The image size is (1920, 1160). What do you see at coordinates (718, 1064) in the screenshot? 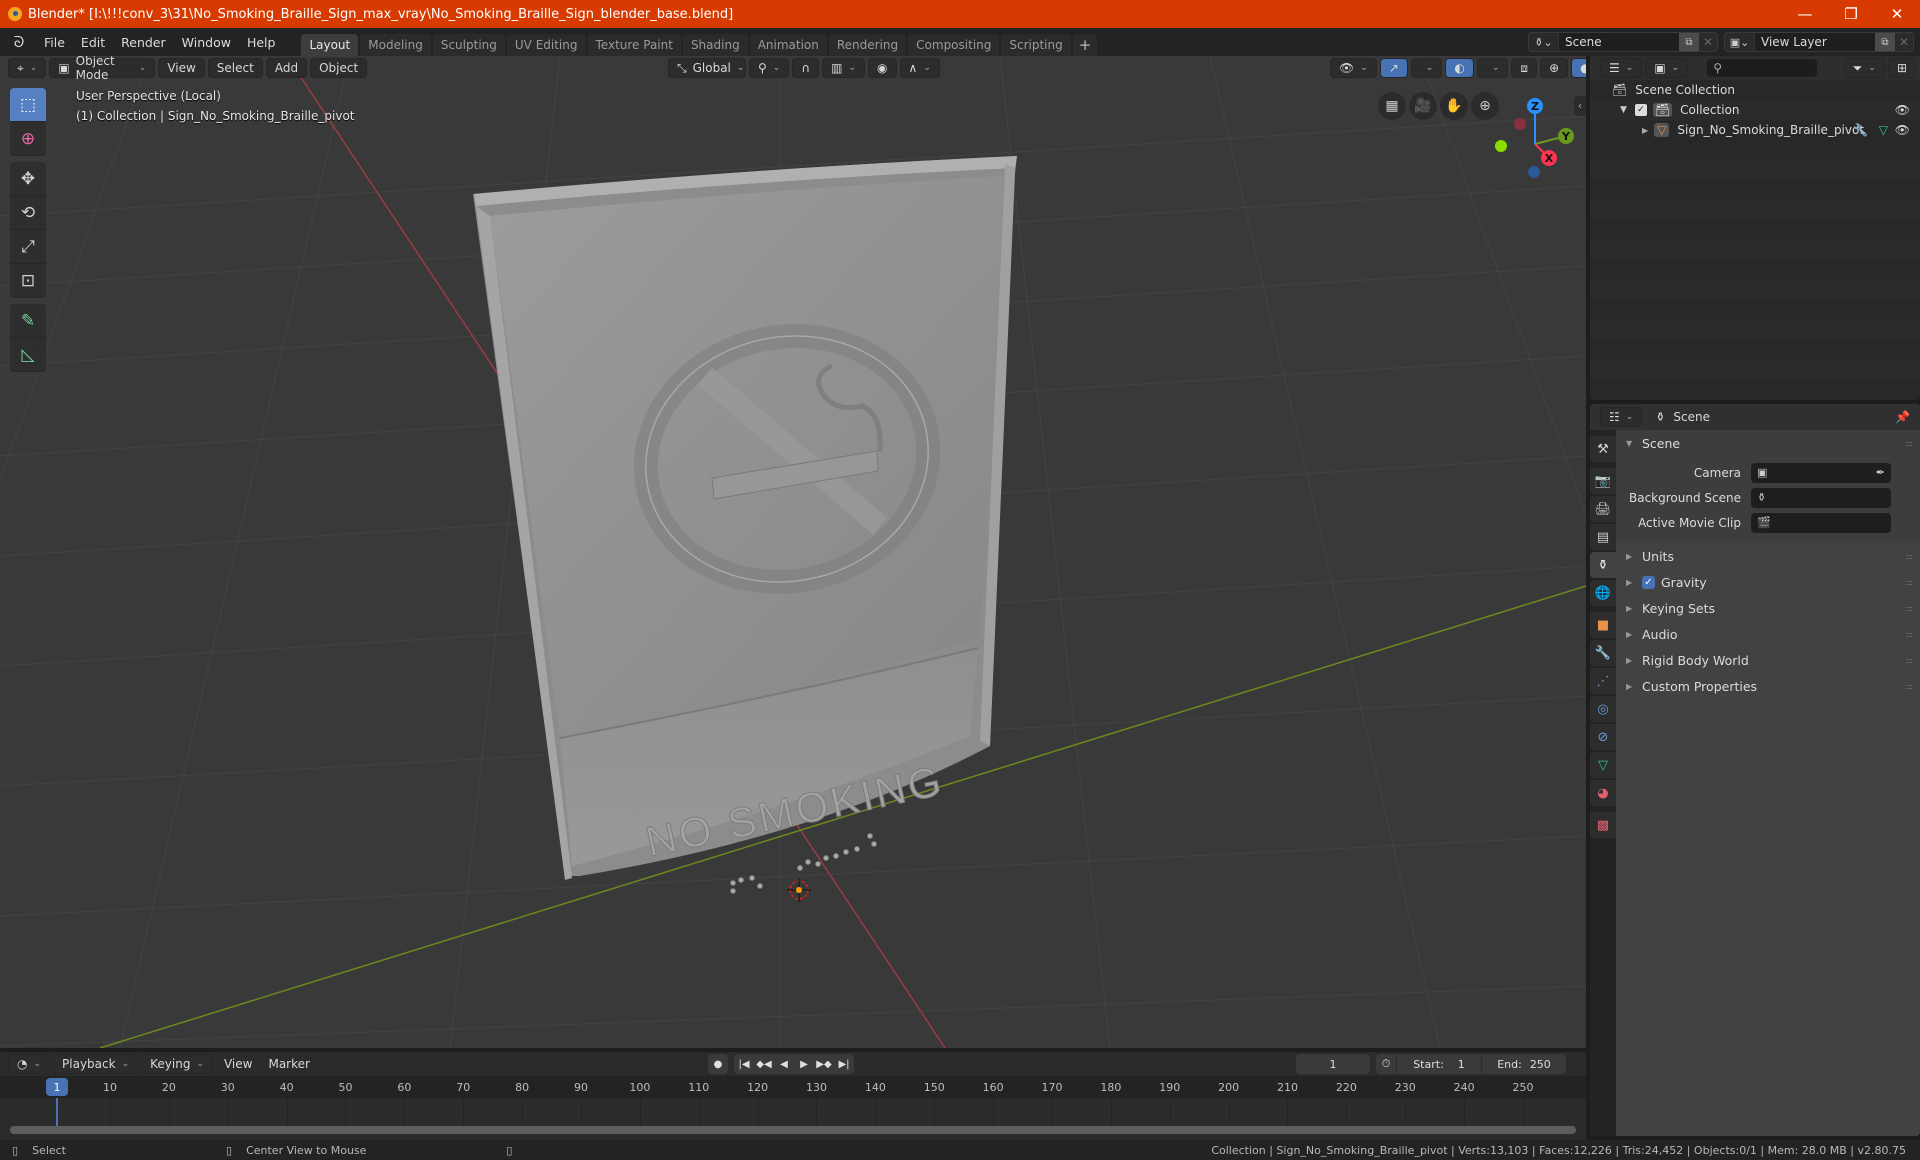
I see `record-button: ●` at bounding box center [718, 1064].